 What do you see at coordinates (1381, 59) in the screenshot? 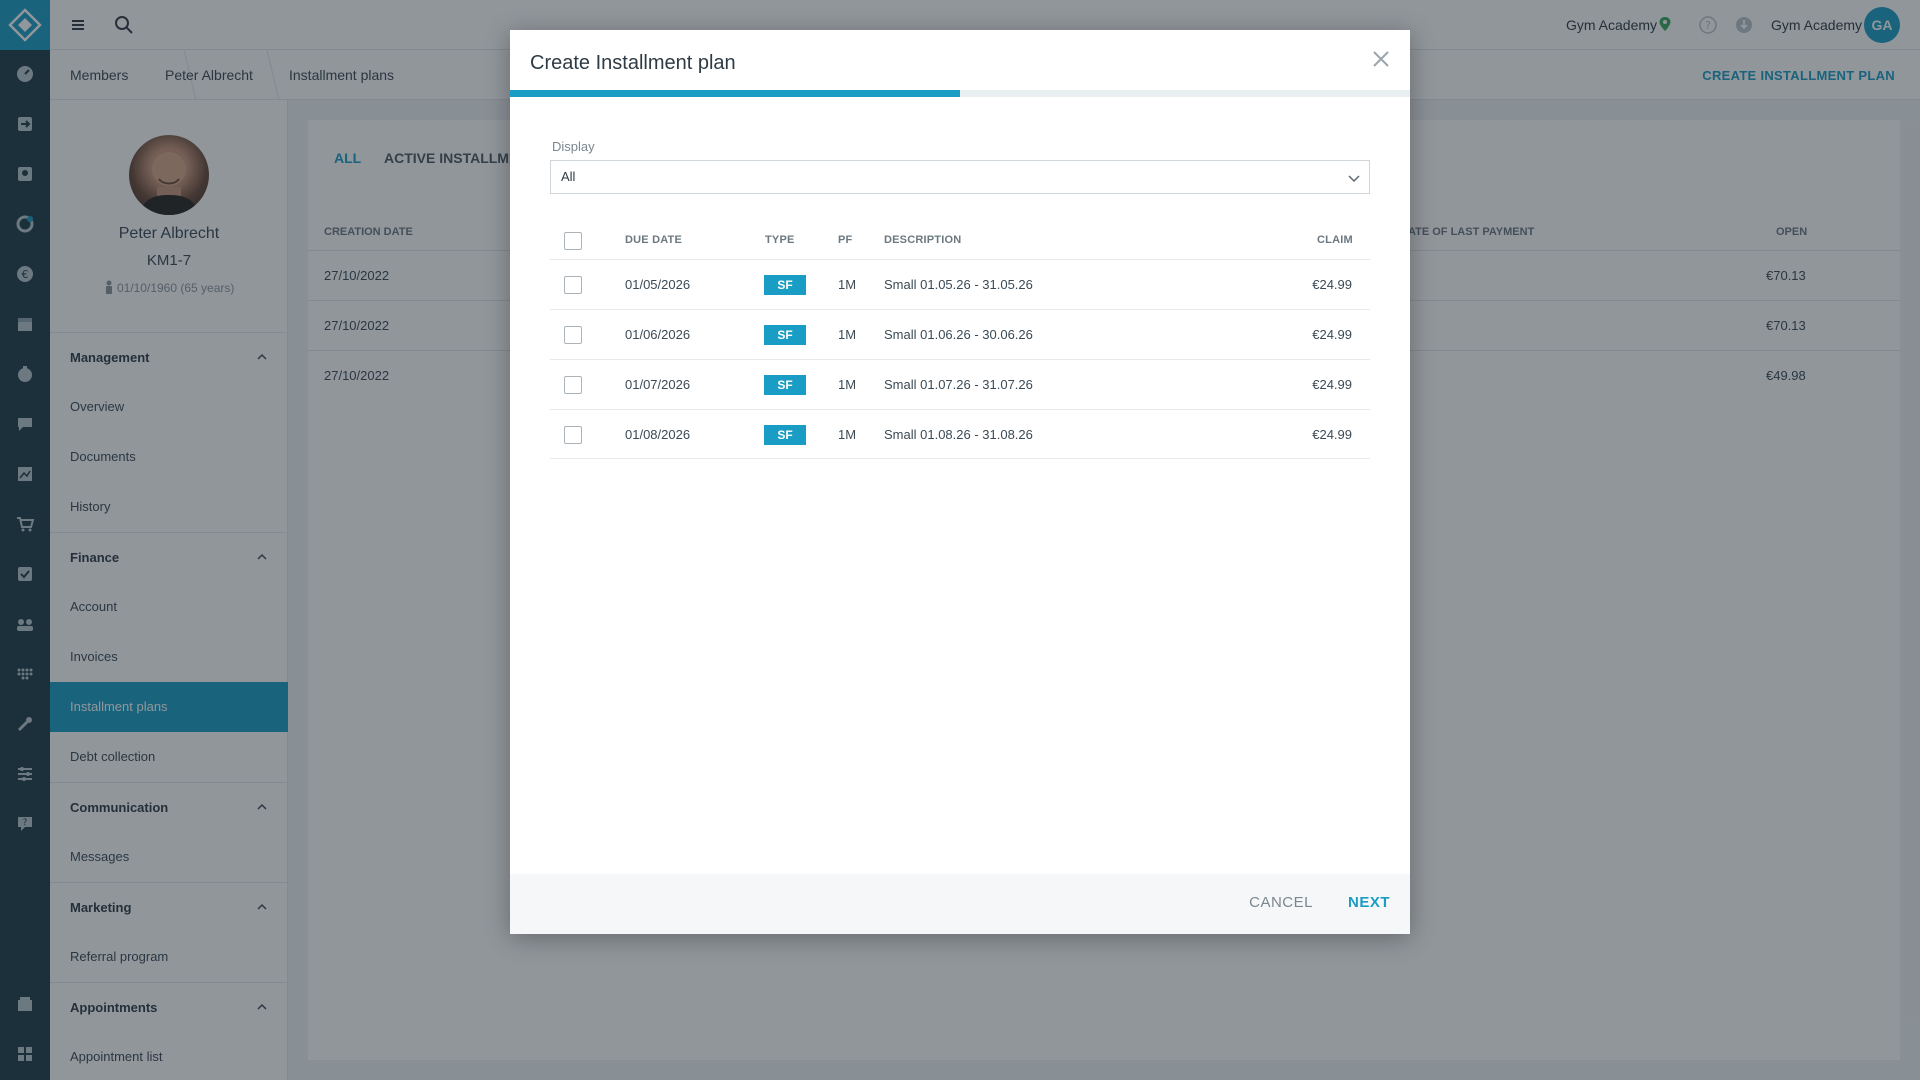
I see `close-icon` at bounding box center [1381, 59].